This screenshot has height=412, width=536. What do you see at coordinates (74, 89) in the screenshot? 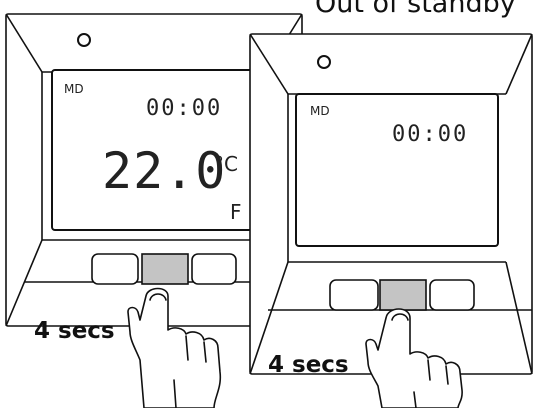
I see `left-mode-label: MD` at bounding box center [74, 89].